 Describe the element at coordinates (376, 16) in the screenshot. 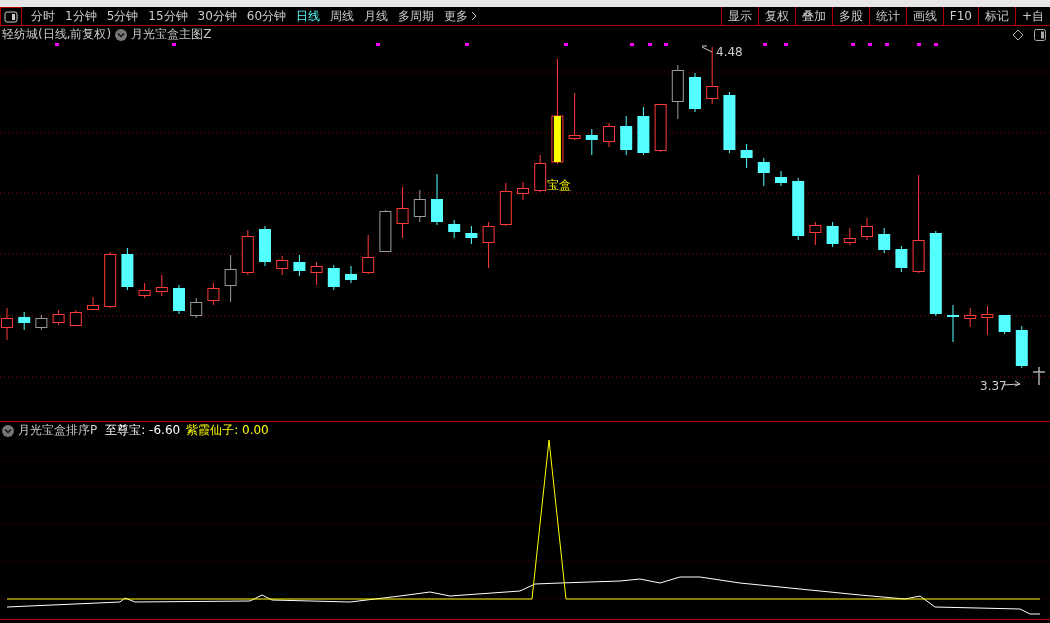

I see `period-tab: 月线` at that location.